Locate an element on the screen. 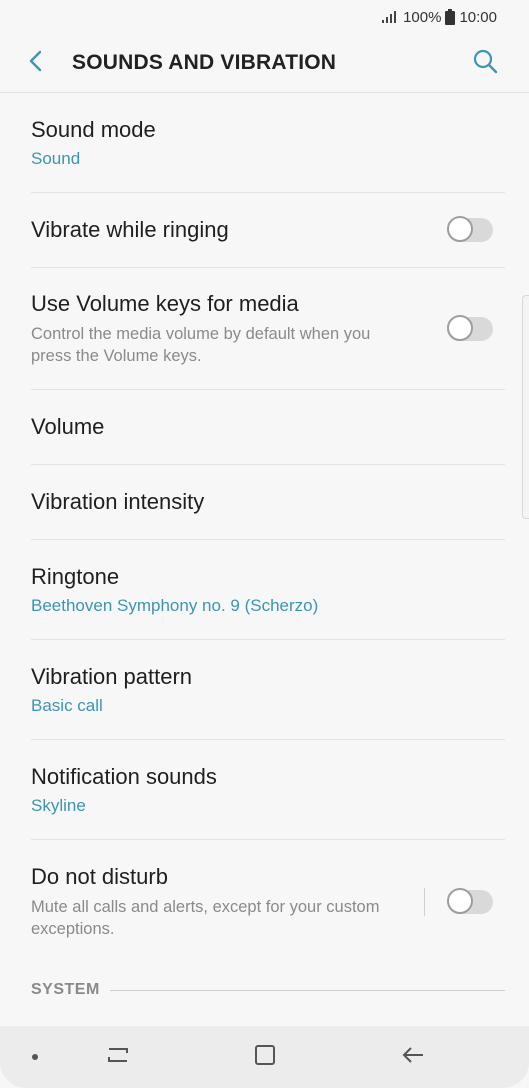  section-header-system: SYSTEM is located at coordinates (268, 990).